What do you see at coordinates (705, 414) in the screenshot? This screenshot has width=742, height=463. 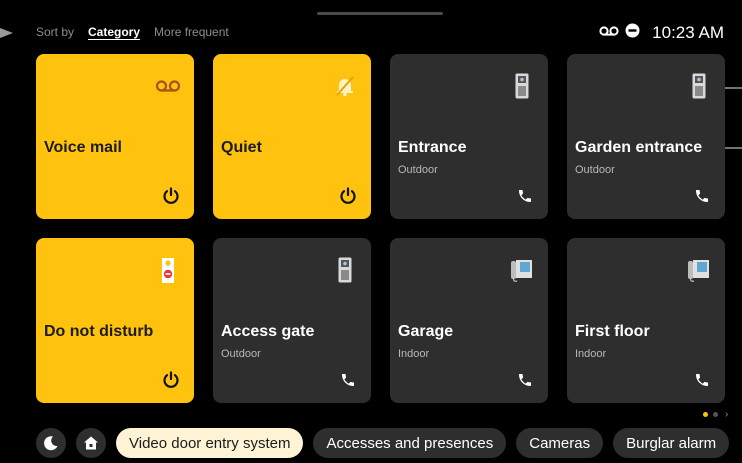 I see `page-dot-active` at bounding box center [705, 414].